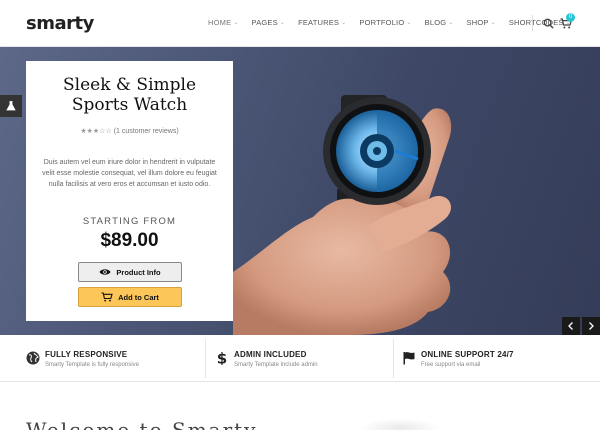 This screenshot has height=430, width=600. I want to click on feature-desc: Free support via email, so click(451, 365).